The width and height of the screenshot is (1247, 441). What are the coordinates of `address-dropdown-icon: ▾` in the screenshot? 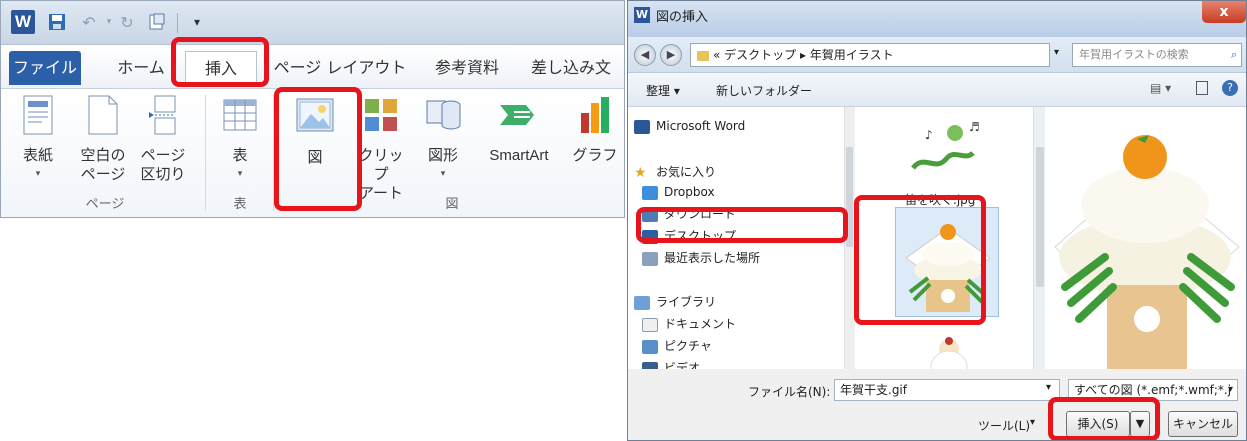 It's located at (1056, 52).